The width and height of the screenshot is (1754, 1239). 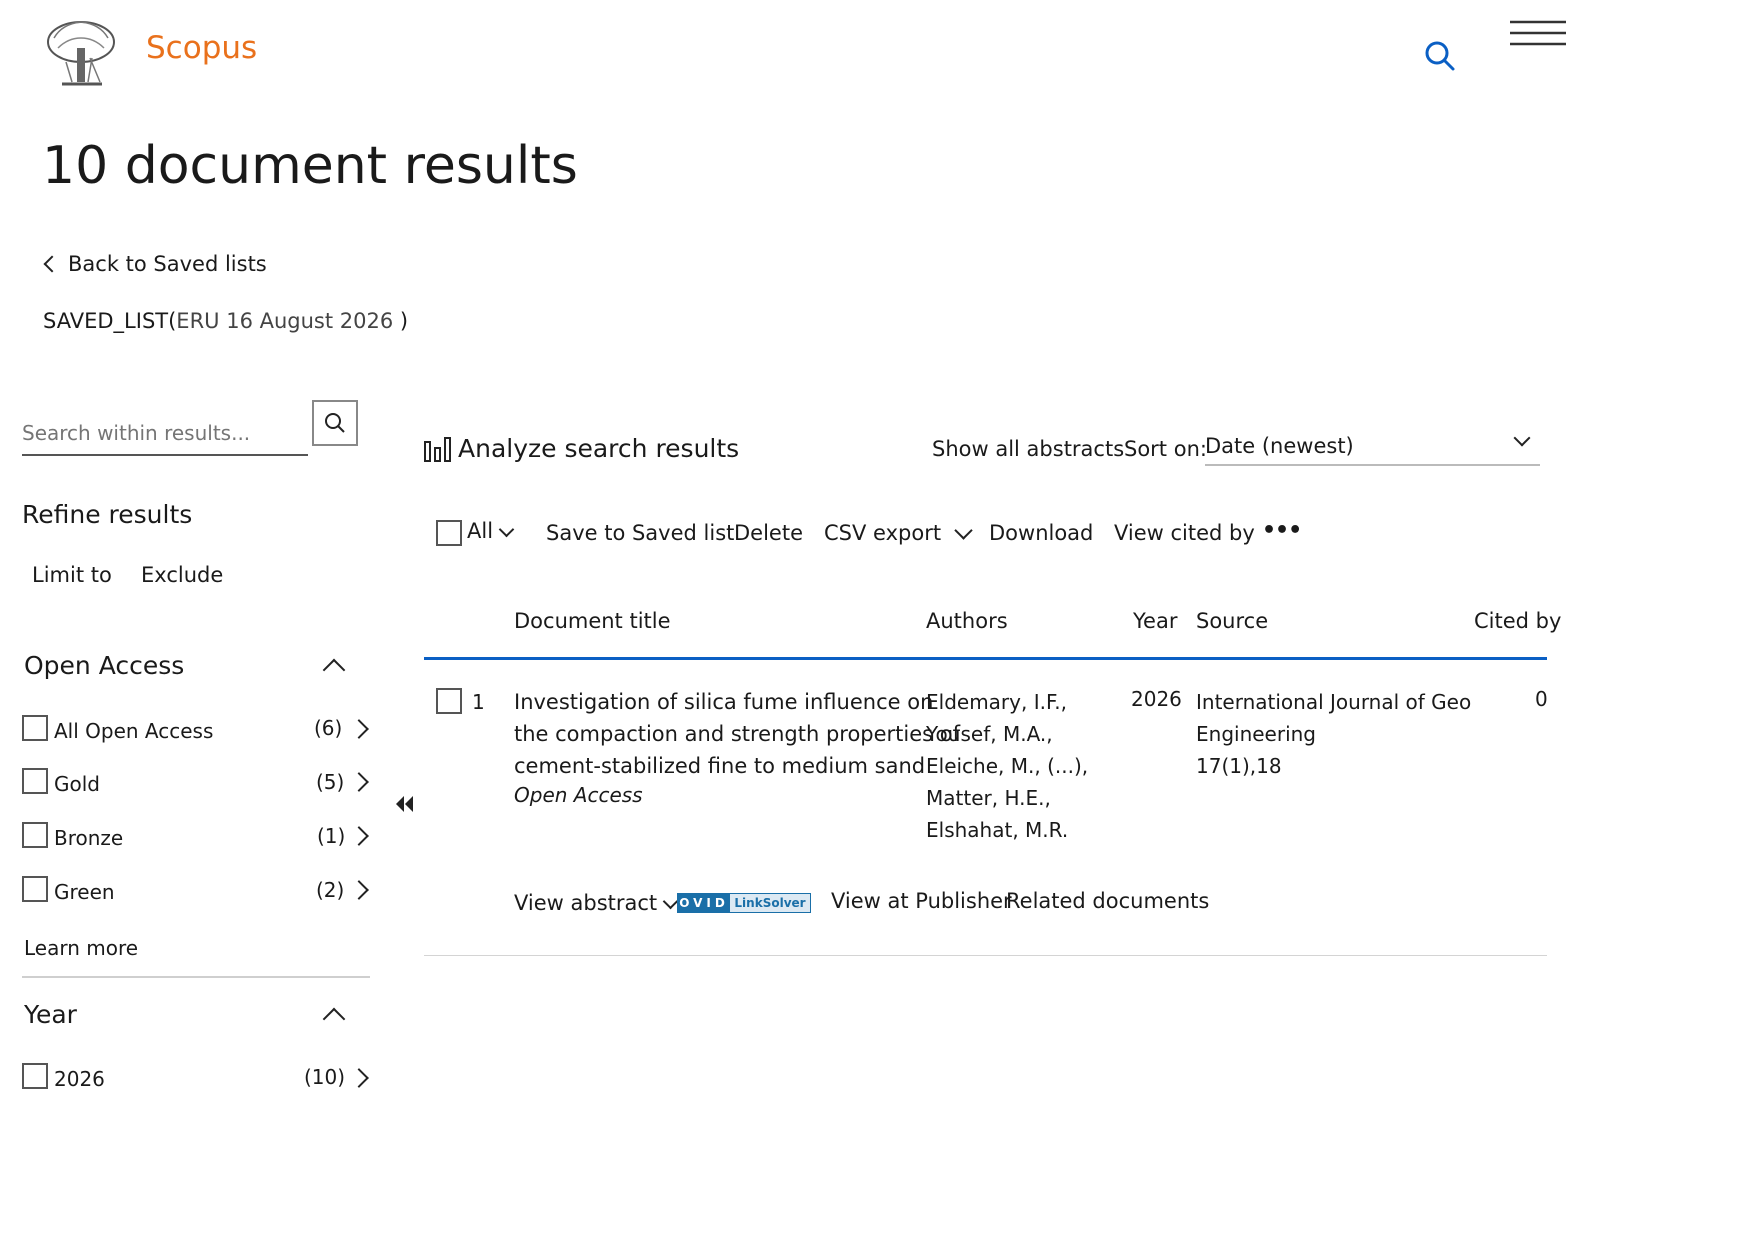 I want to click on ovid-logo-text: OVID, so click(x=704, y=903).